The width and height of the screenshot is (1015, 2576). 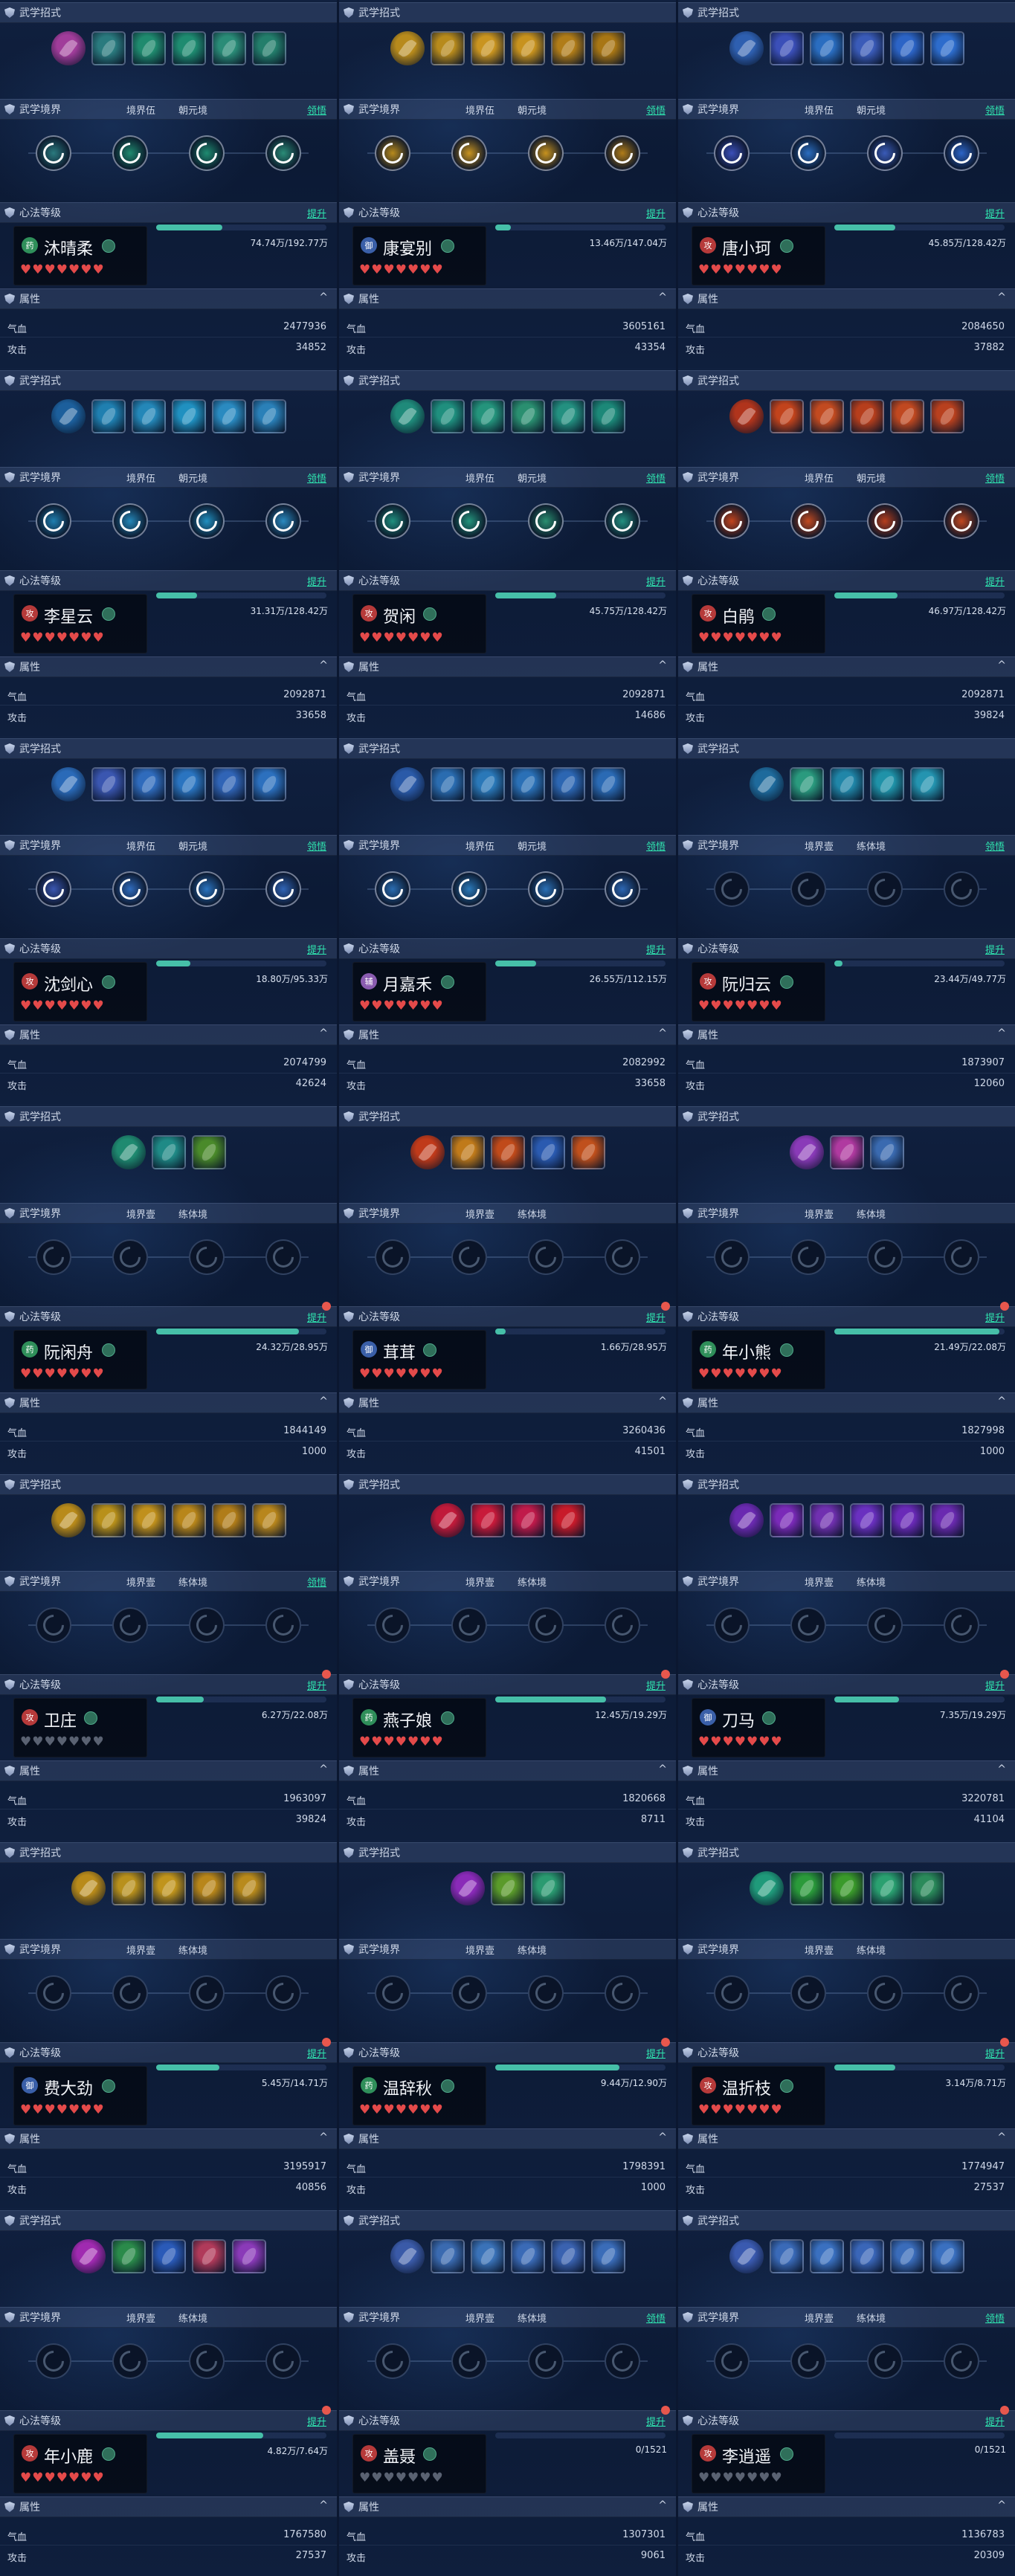 What do you see at coordinates (419, 2095) in the screenshot?
I see `character-card: 药温辞秋 ♥♥♥♥♥♥♥` at bounding box center [419, 2095].